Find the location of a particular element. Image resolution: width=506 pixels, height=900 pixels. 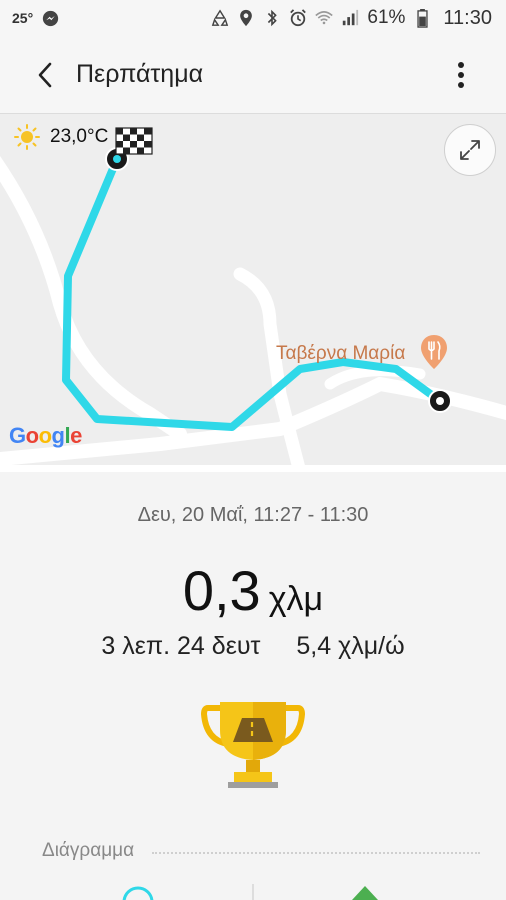

status-right: 61% 11:30 is located at coordinates (351, 18).